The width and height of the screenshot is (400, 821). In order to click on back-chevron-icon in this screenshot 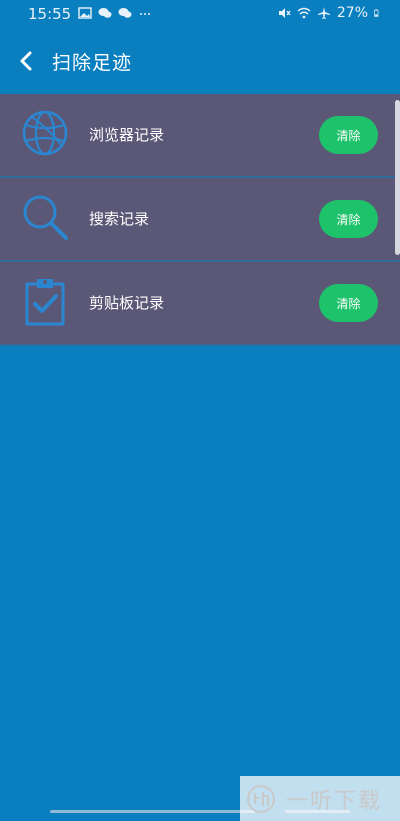, I will do `click(27, 61)`.